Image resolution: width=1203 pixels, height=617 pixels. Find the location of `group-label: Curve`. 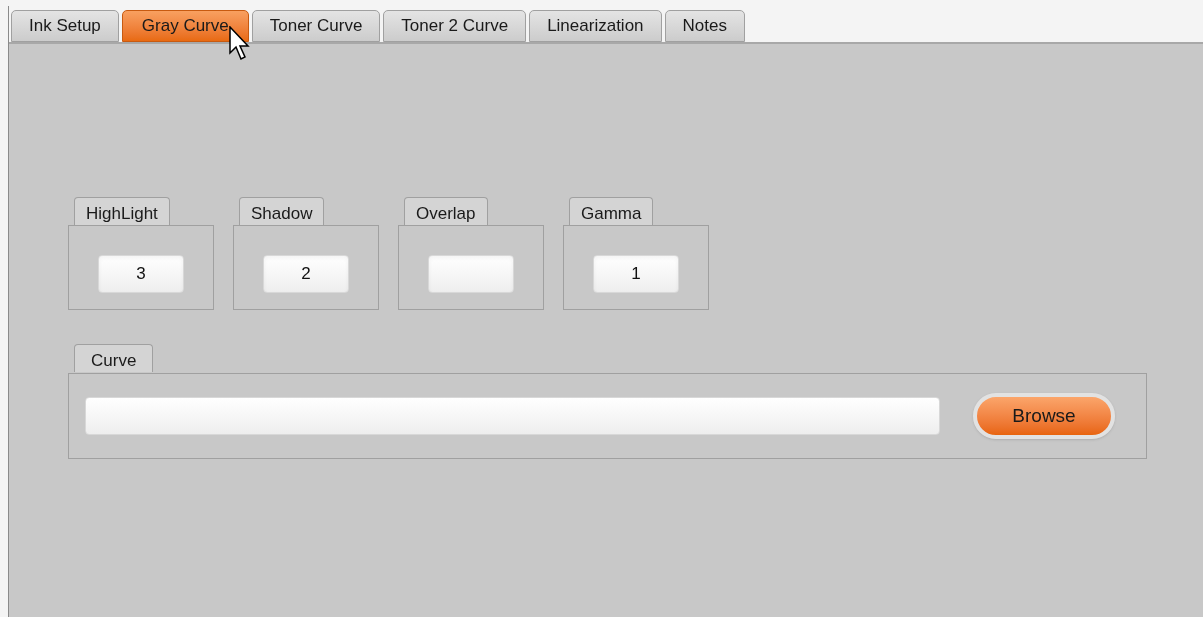

group-label: Curve is located at coordinates (114, 358).